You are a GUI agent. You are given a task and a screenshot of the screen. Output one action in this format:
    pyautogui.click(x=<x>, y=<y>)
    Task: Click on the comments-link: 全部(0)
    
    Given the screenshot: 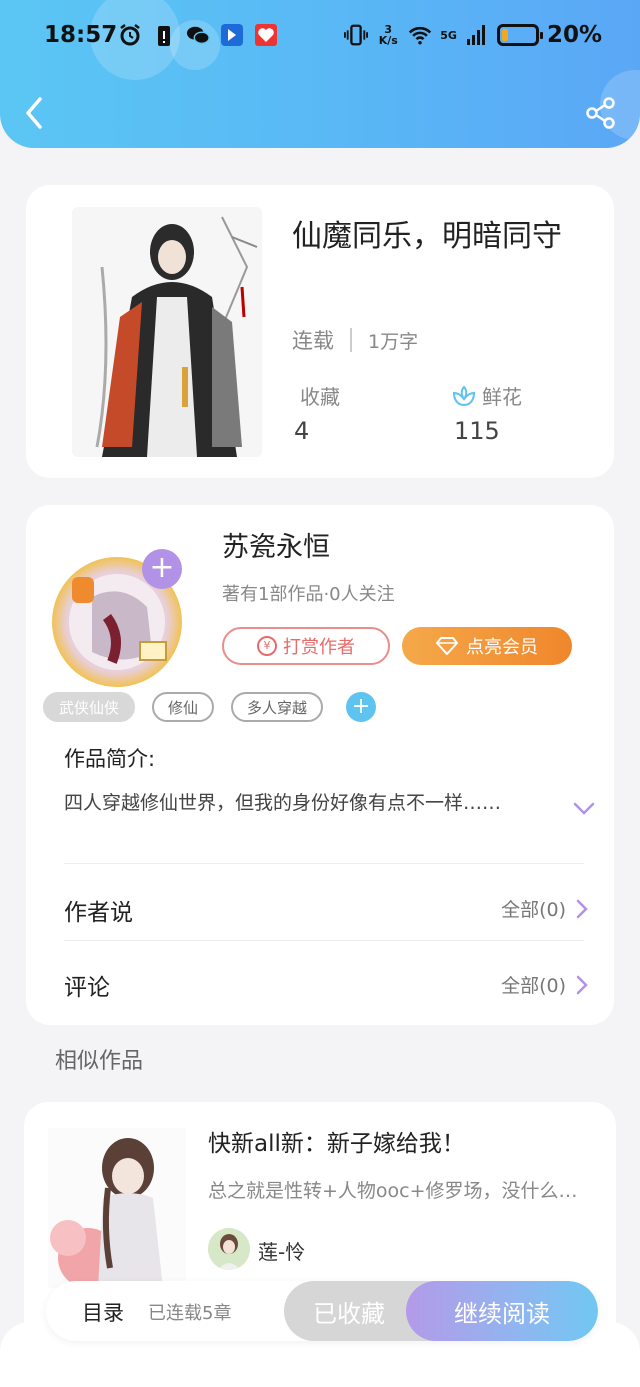 What is the action you would take?
    pyautogui.click(x=544, y=984)
    